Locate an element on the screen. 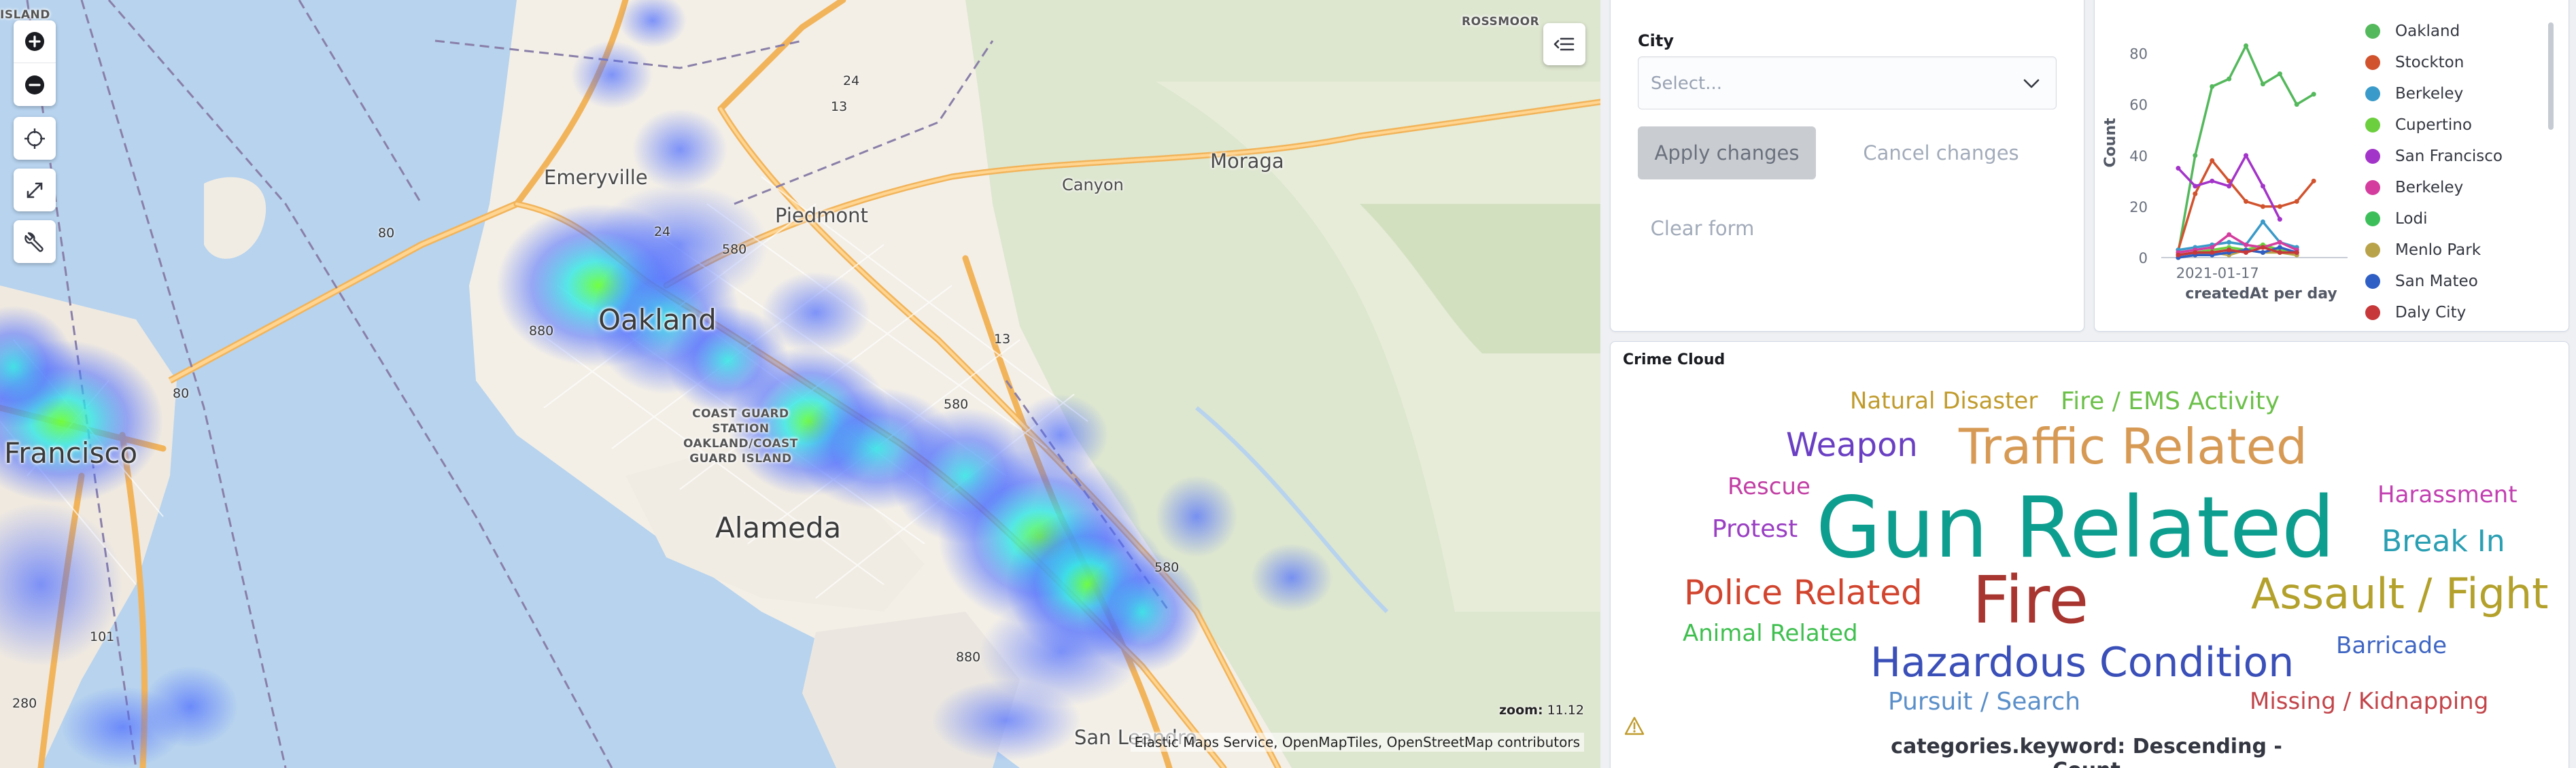 The width and height of the screenshot is (2576, 768). cloud-word: Fire is located at coordinates (2030, 600).